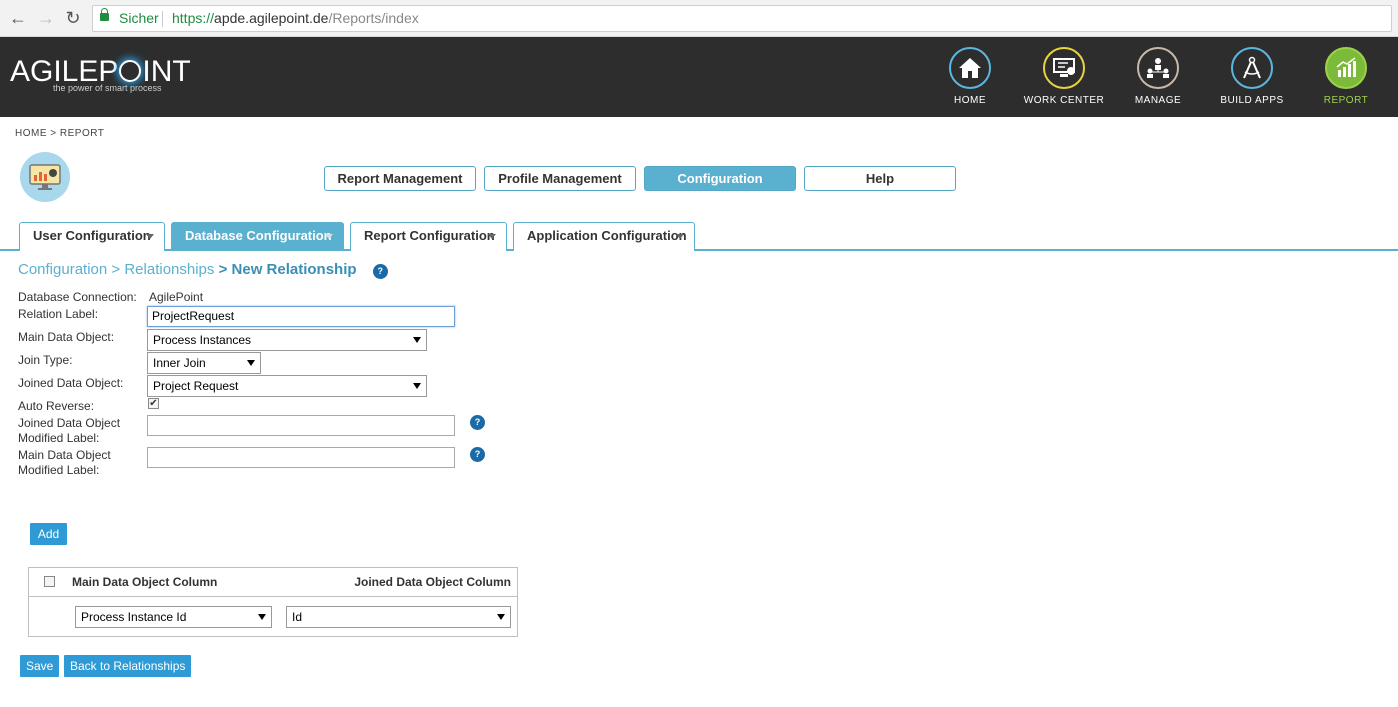 This screenshot has height=707, width=1398. Describe the element at coordinates (64, 462) in the screenshot. I see `main-modified-label-label: Main Data Object Modified Label:` at that location.